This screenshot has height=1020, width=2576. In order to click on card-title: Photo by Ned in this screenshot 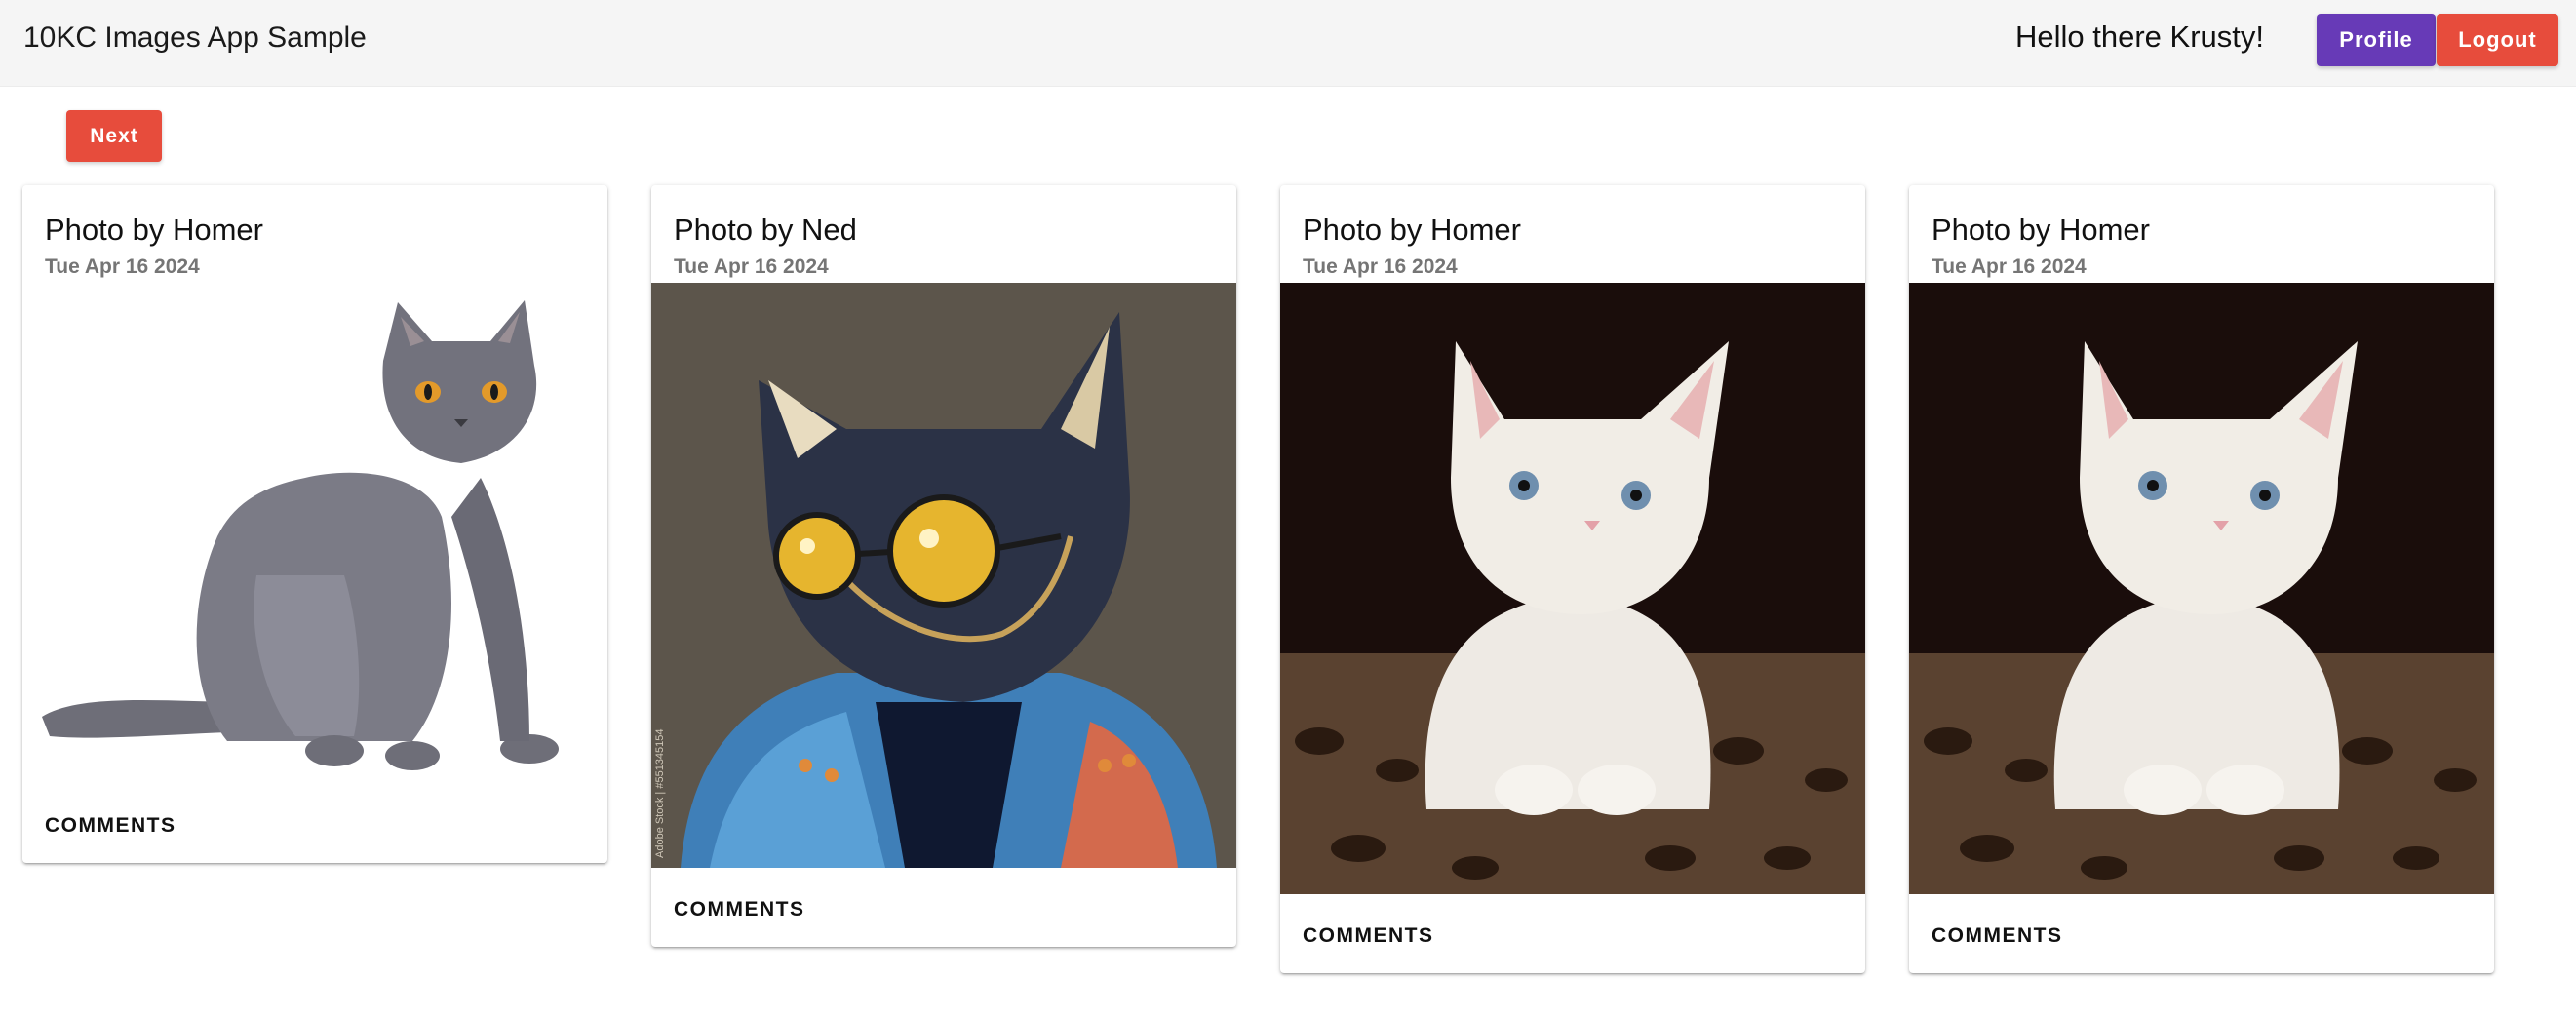, I will do `click(765, 230)`.